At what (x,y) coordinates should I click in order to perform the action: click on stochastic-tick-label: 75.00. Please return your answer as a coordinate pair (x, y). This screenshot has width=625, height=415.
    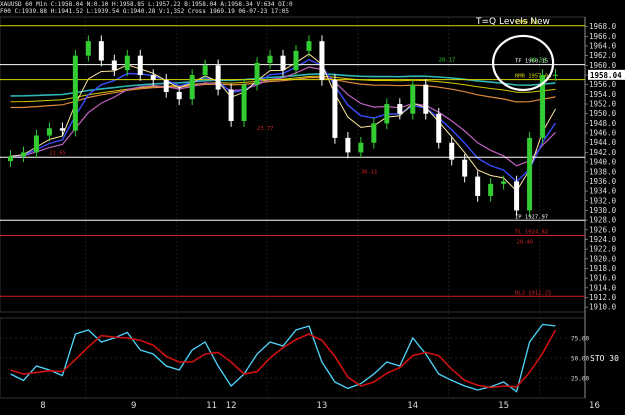
    Looking at the image, I should click on (580, 339).